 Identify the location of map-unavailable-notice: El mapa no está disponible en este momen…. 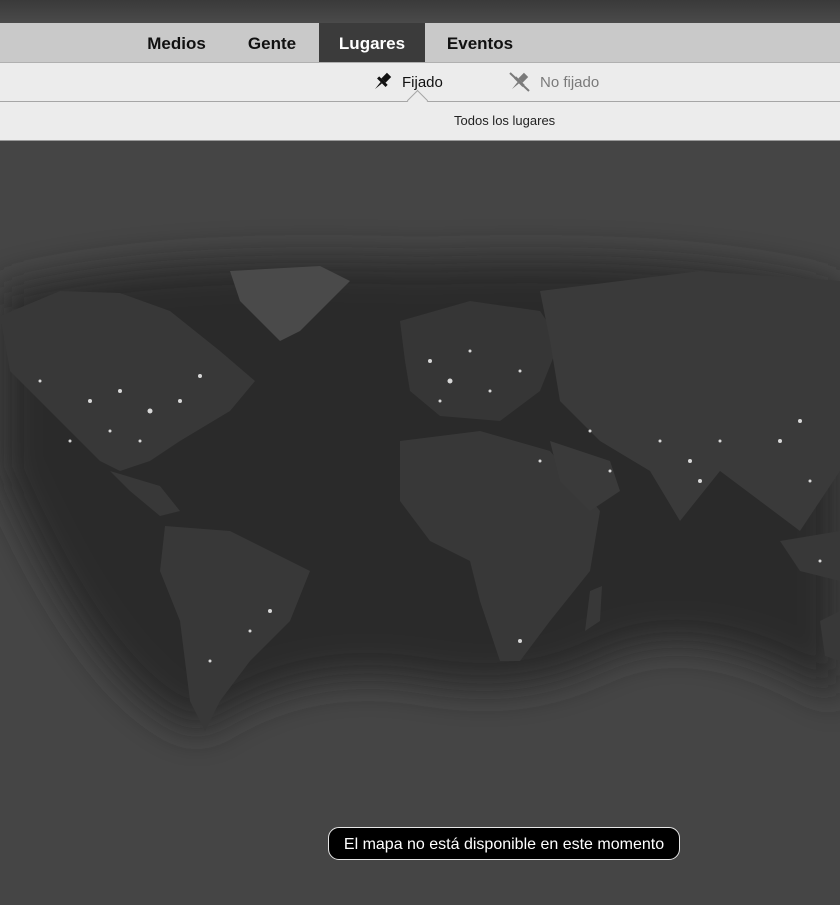
(504, 843).